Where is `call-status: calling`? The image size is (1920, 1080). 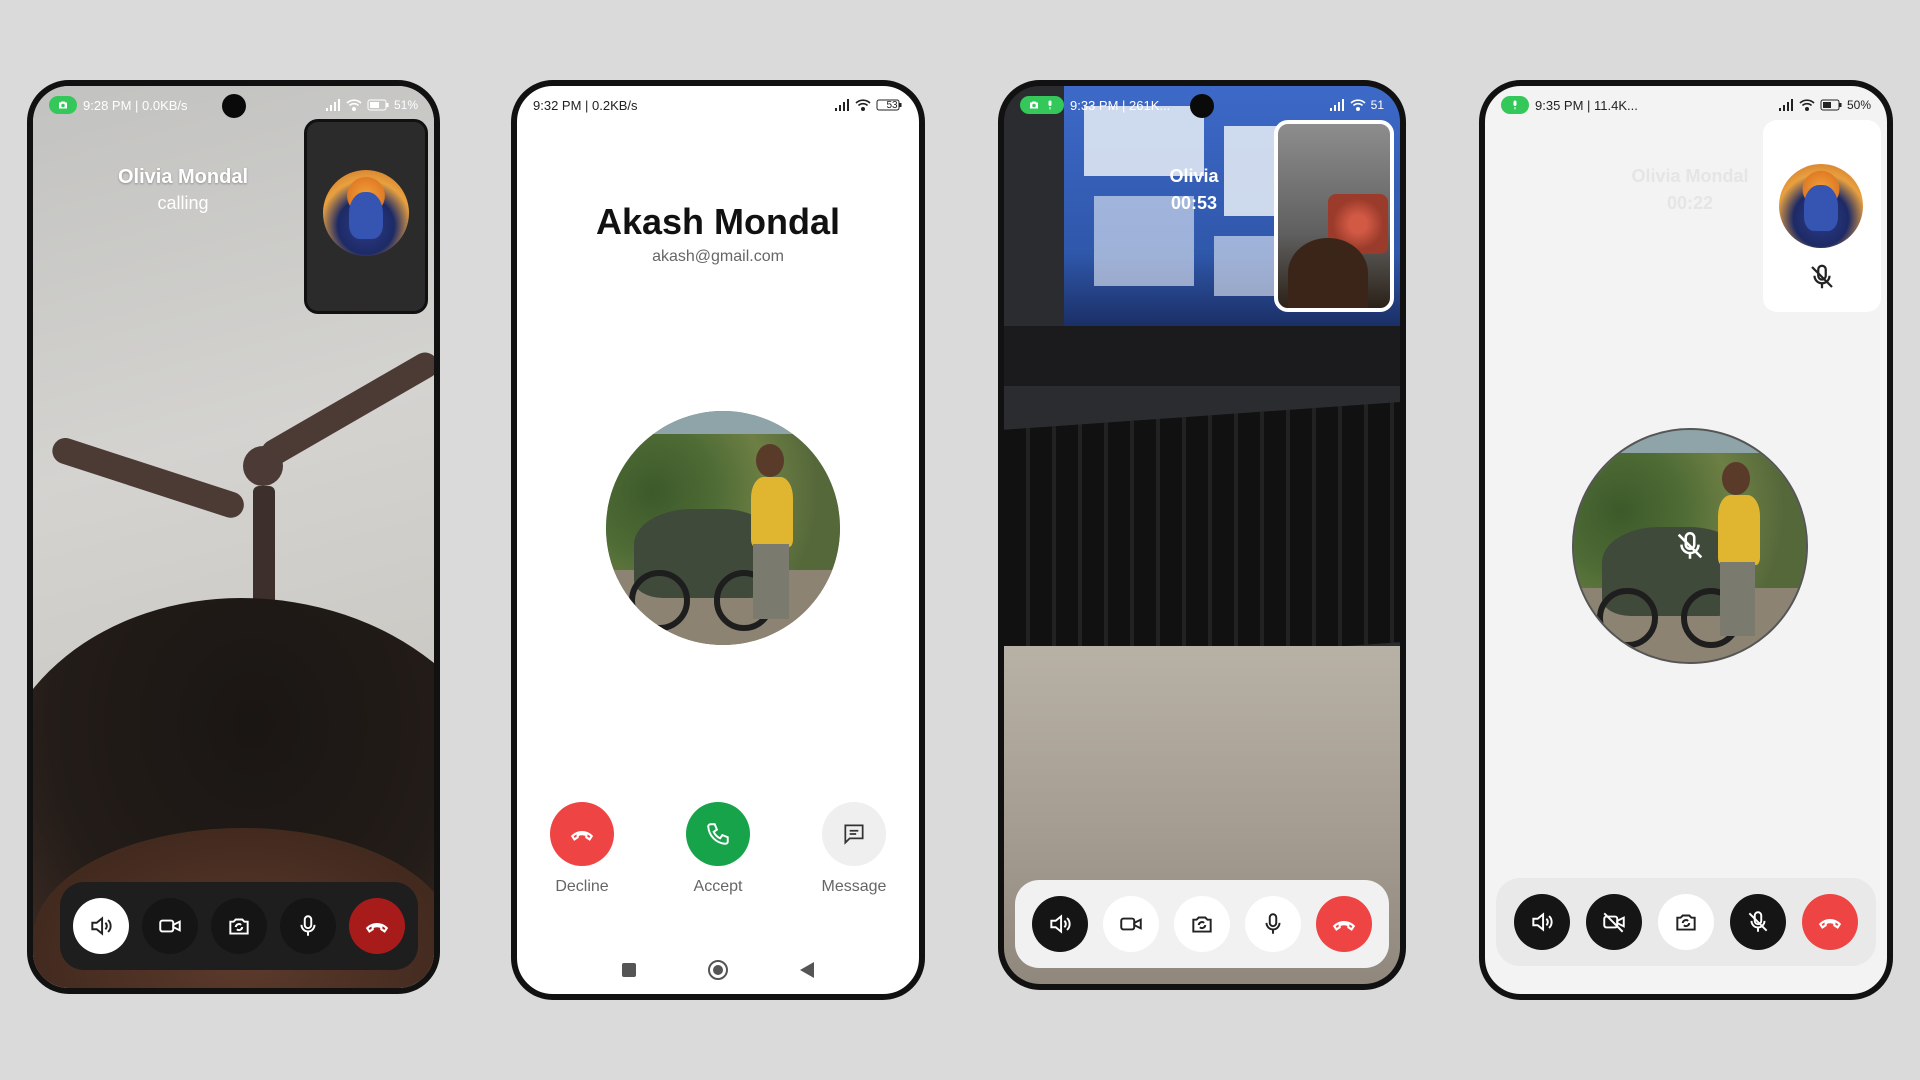
call-status: calling is located at coordinates (183, 203).